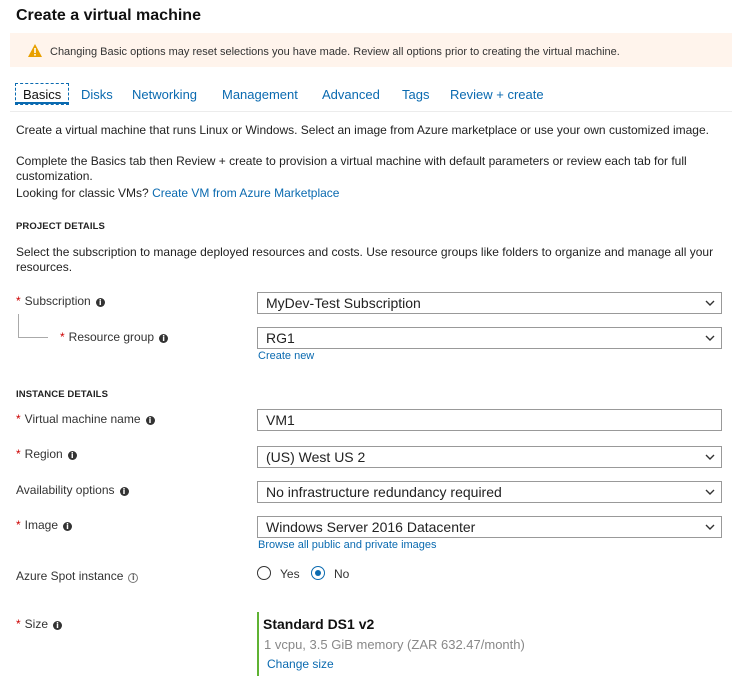 This screenshot has width=738, height=693. I want to click on subscription-label: * Subscription i, so click(60, 301).